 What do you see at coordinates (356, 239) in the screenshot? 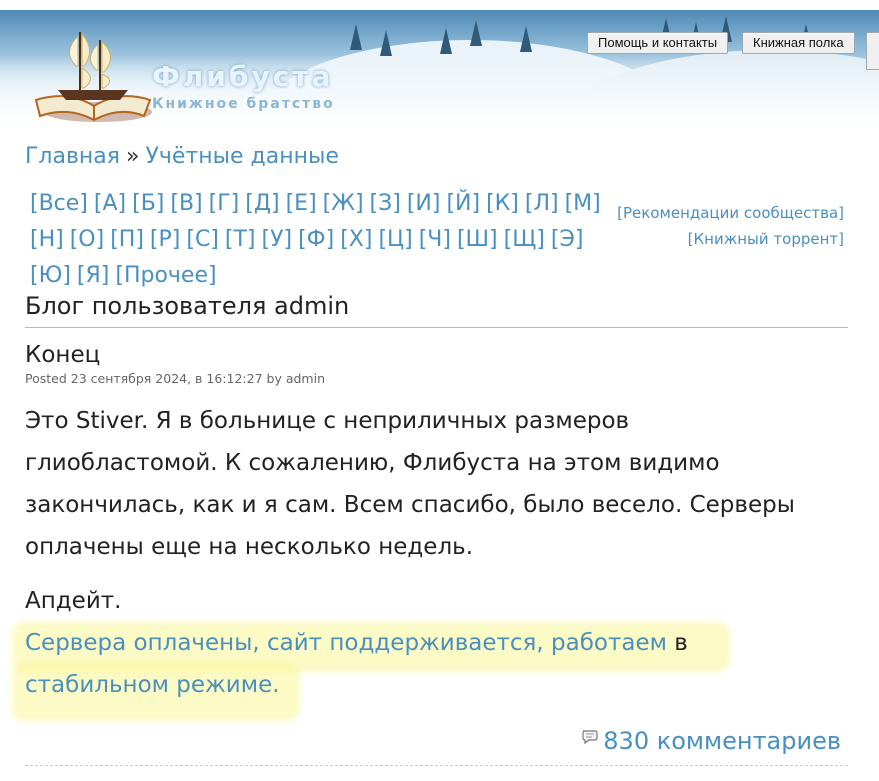
I see `alphabet-link: [Х]` at bounding box center [356, 239].